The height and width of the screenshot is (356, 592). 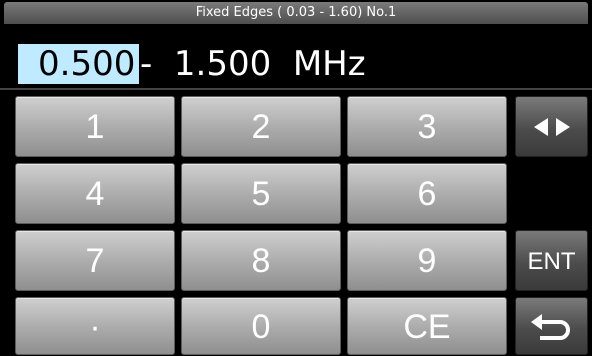 I want to click on key-9: 9, so click(x=427, y=260).